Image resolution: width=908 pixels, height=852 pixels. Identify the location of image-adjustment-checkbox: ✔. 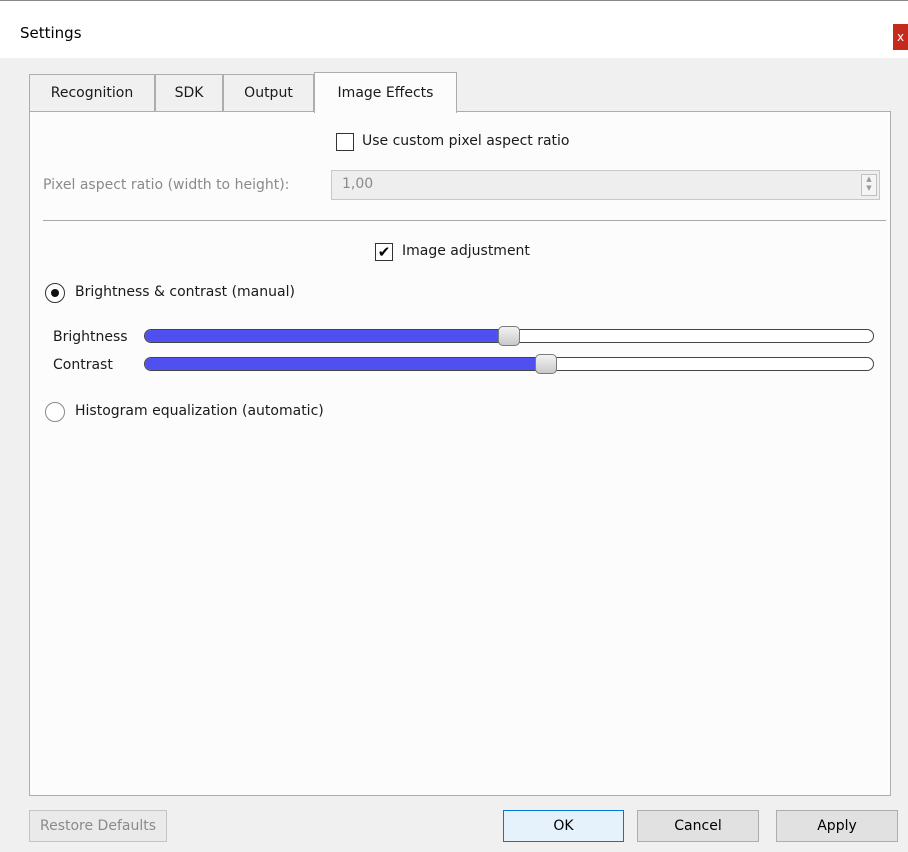
(384, 252).